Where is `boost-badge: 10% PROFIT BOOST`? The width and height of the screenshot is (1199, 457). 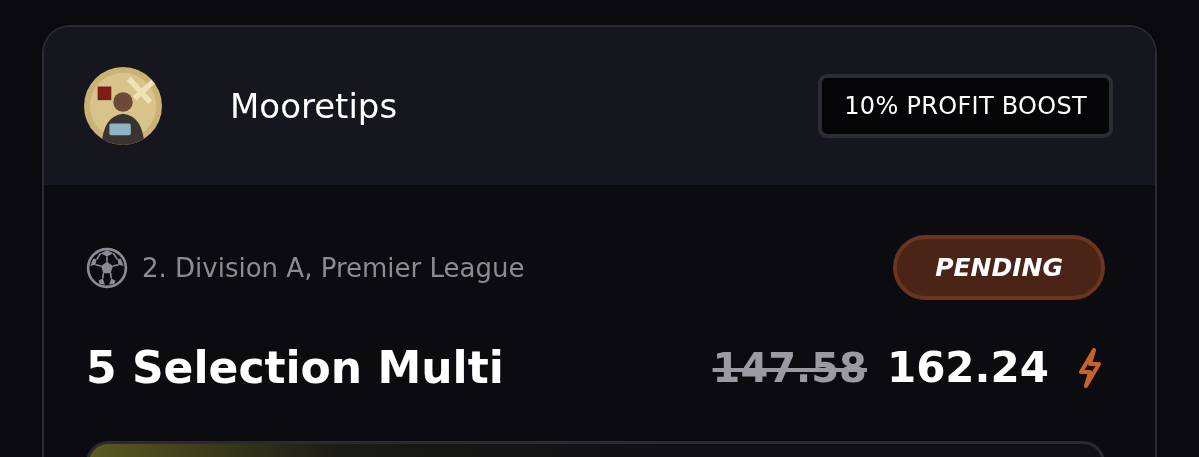
boost-badge: 10% PROFIT BOOST is located at coordinates (965, 106).